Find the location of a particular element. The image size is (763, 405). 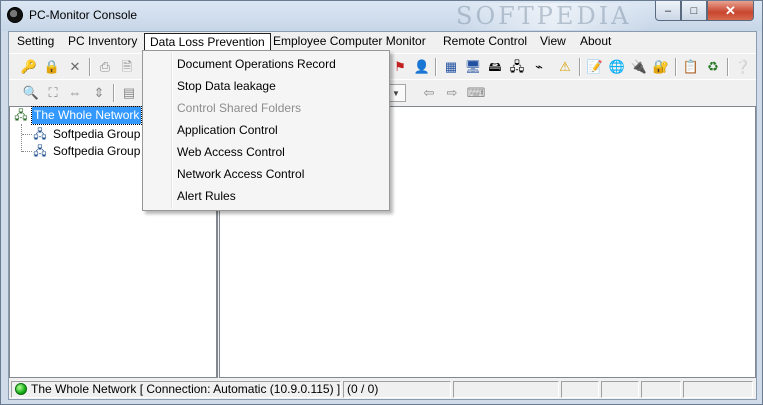

tree-item-label: Softpedia Group 2 is located at coordinates (102, 151).